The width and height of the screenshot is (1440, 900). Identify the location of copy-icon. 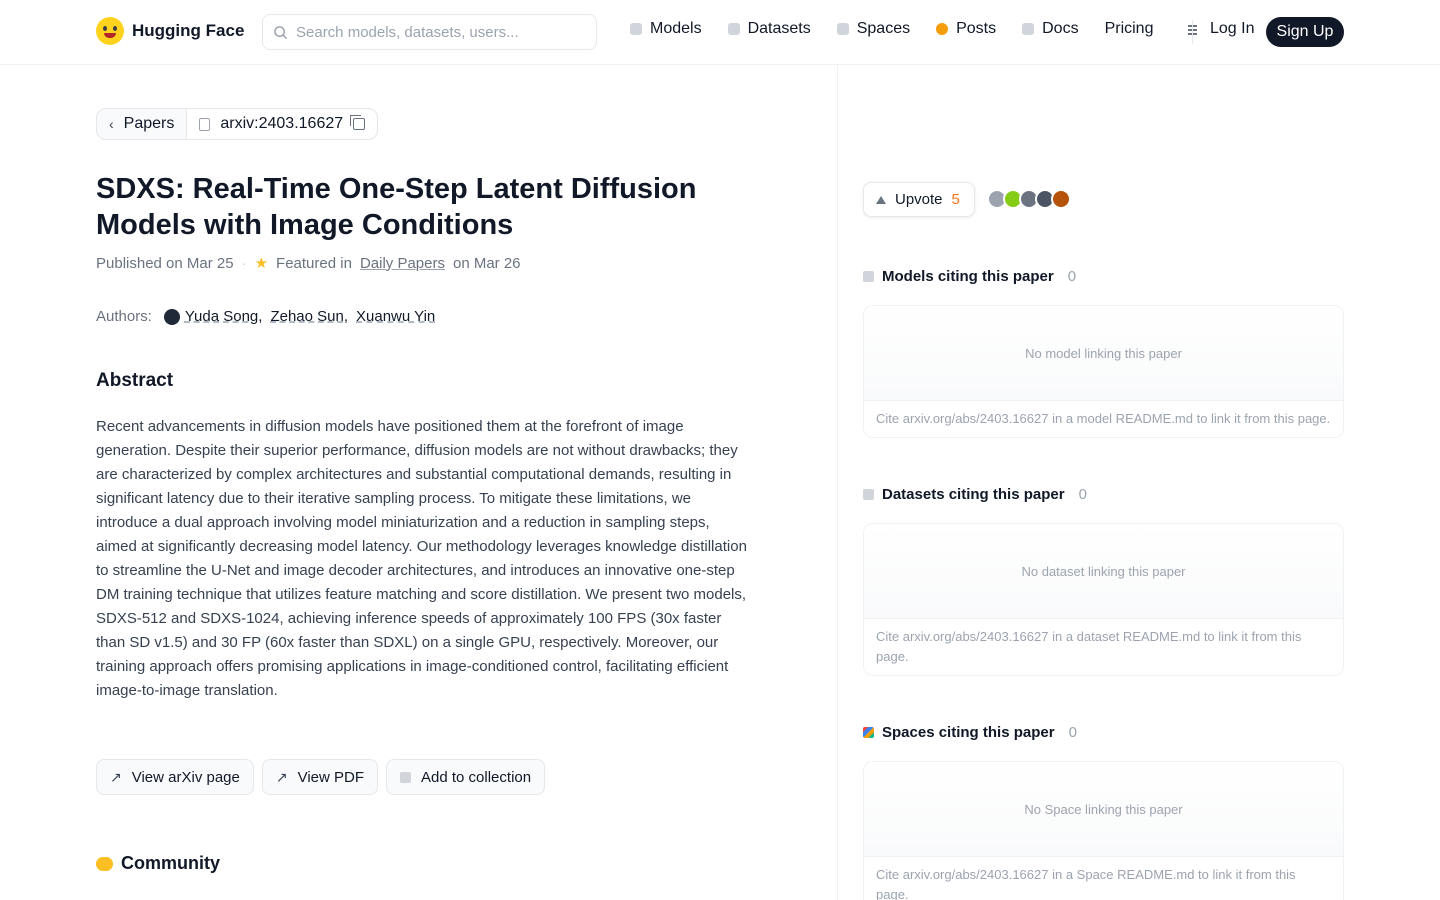
(358, 122).